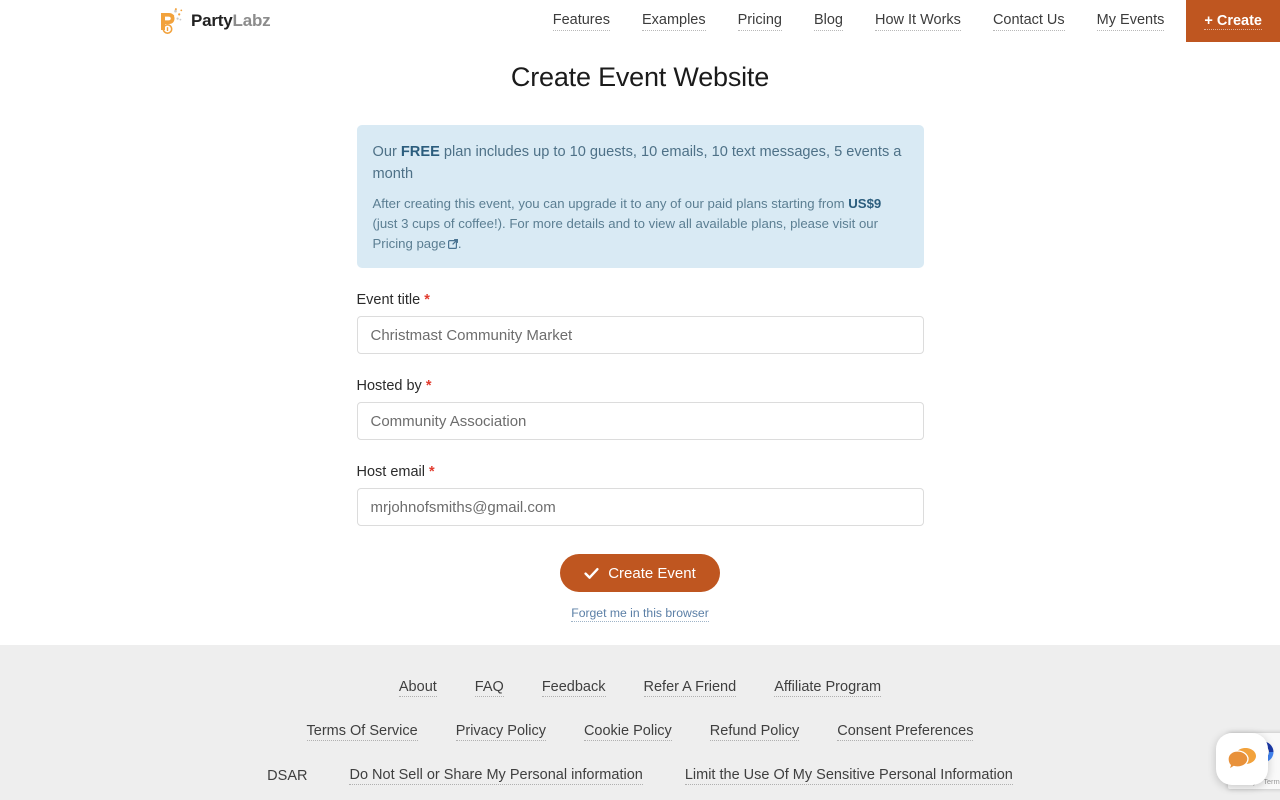  Describe the element at coordinates (640, 472) in the screenshot. I see `field-host-email-label: Host email *` at that location.